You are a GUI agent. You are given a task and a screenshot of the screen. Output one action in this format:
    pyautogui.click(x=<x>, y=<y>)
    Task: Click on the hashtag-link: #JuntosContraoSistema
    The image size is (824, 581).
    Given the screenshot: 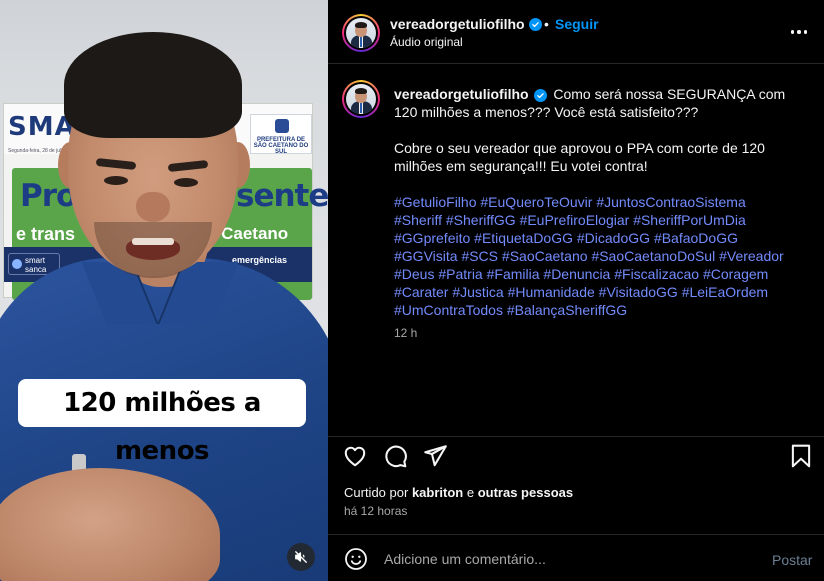 What is the action you would take?
    pyautogui.click(x=670, y=202)
    